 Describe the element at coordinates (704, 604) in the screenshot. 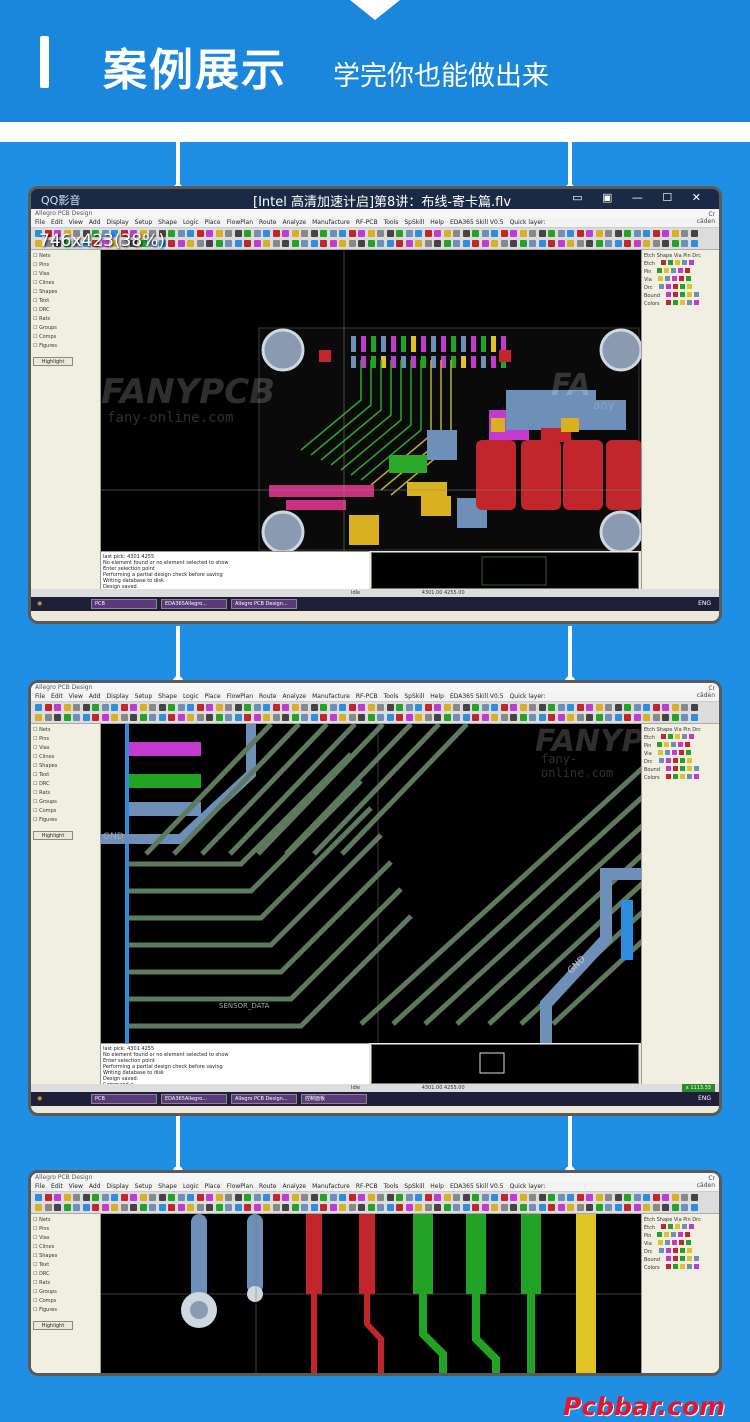

I see `tray-language: ENG` at that location.